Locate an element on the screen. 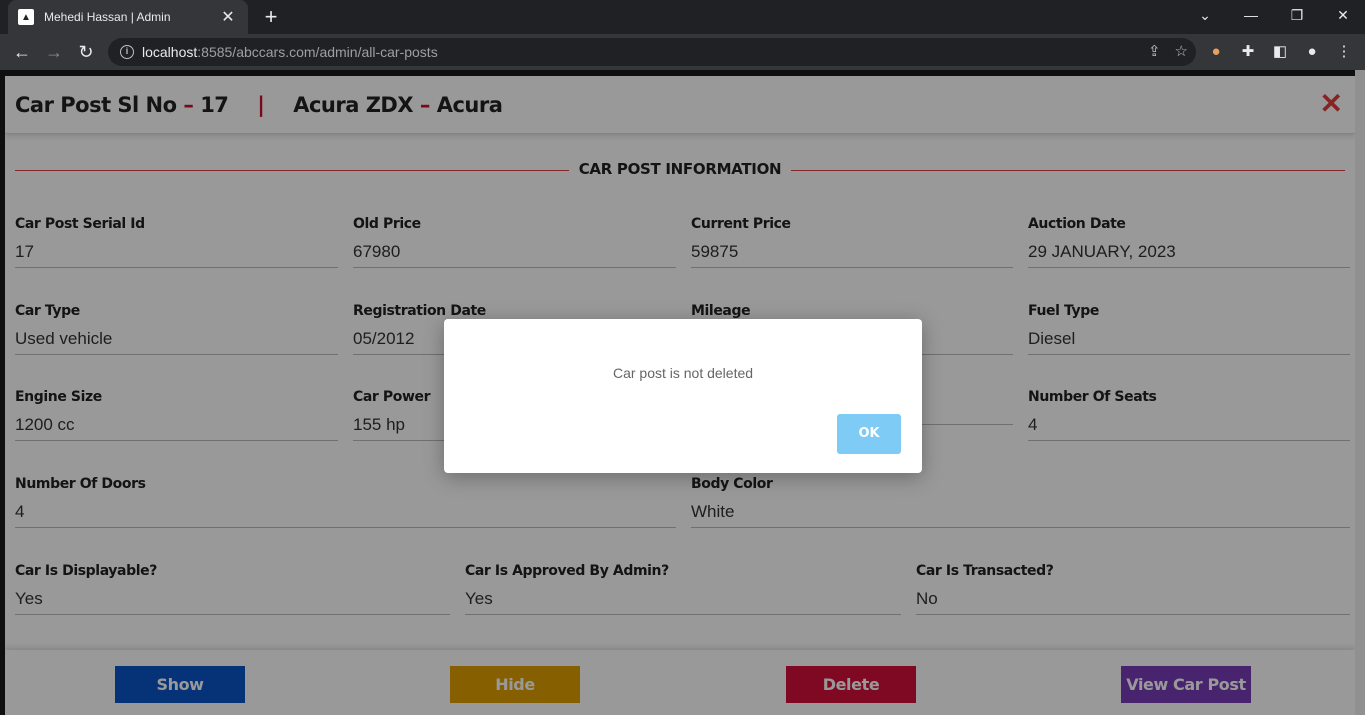 This screenshot has width=1365, height=715. share-icon: ⇪ is located at coordinates (1154, 51).